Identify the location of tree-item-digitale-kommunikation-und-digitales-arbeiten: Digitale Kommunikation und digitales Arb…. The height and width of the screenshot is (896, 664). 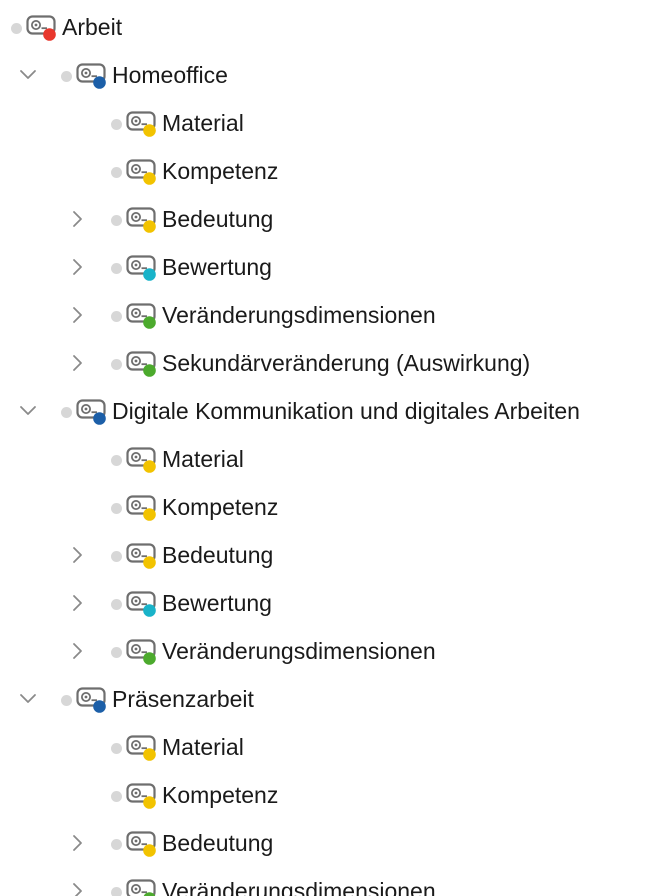
(332, 411).